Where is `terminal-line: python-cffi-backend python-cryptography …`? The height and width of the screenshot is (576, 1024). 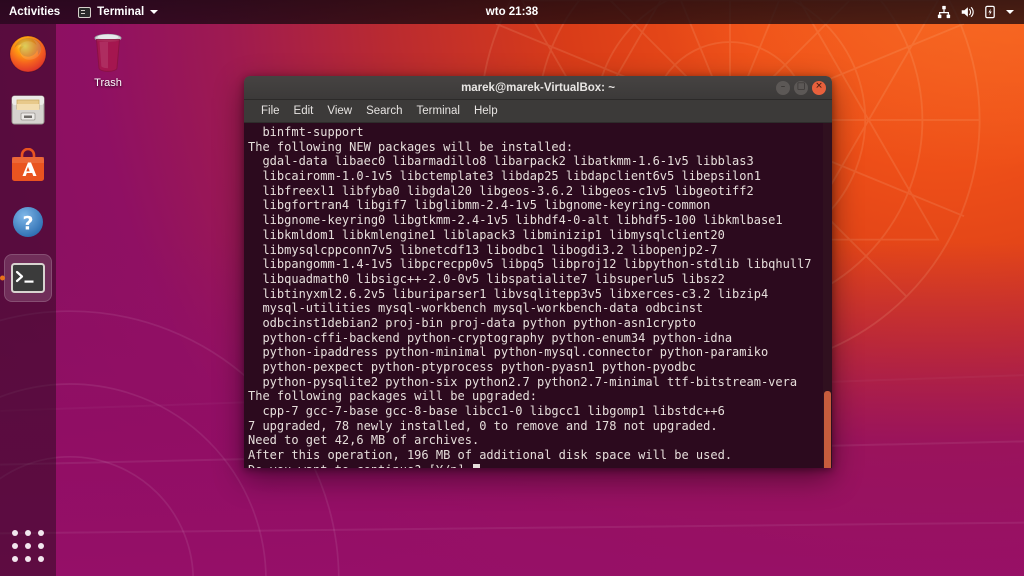 terminal-line: python-cffi-backend python-cryptography … is located at coordinates (490, 337).